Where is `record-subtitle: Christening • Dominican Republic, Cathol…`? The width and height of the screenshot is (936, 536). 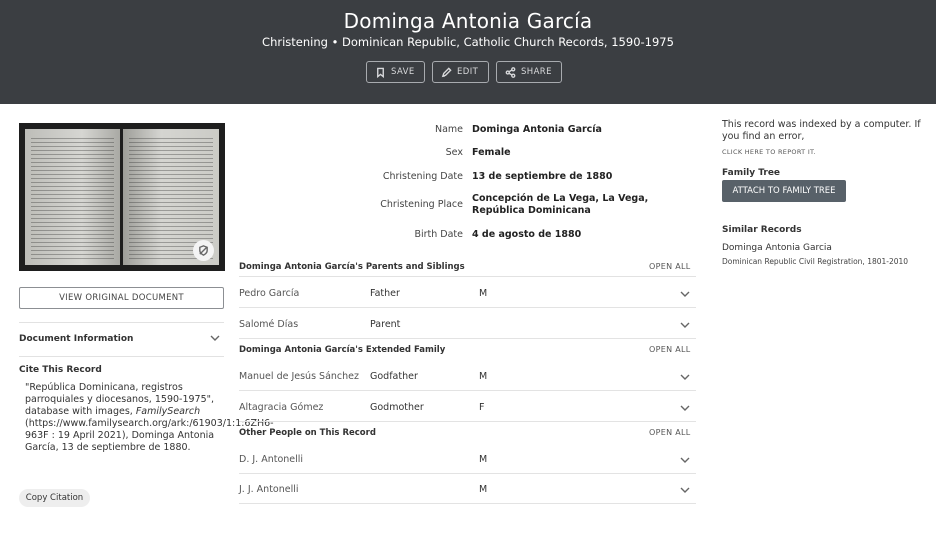 record-subtitle: Christening • Dominican Republic, Cathol… is located at coordinates (468, 42).